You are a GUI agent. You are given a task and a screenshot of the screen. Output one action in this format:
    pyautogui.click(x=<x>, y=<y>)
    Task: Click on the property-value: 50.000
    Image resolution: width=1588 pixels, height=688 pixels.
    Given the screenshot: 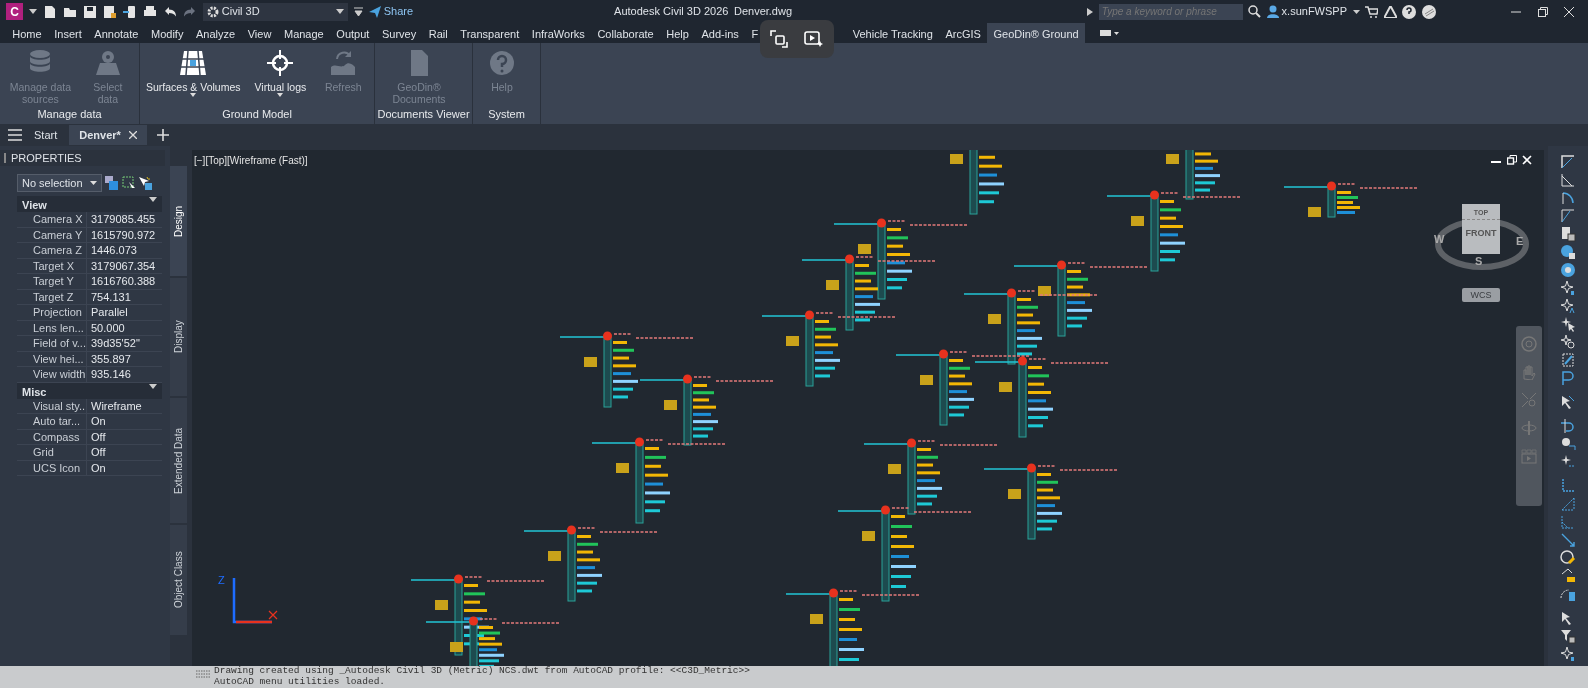 What is the action you would take?
    pyautogui.click(x=124, y=327)
    